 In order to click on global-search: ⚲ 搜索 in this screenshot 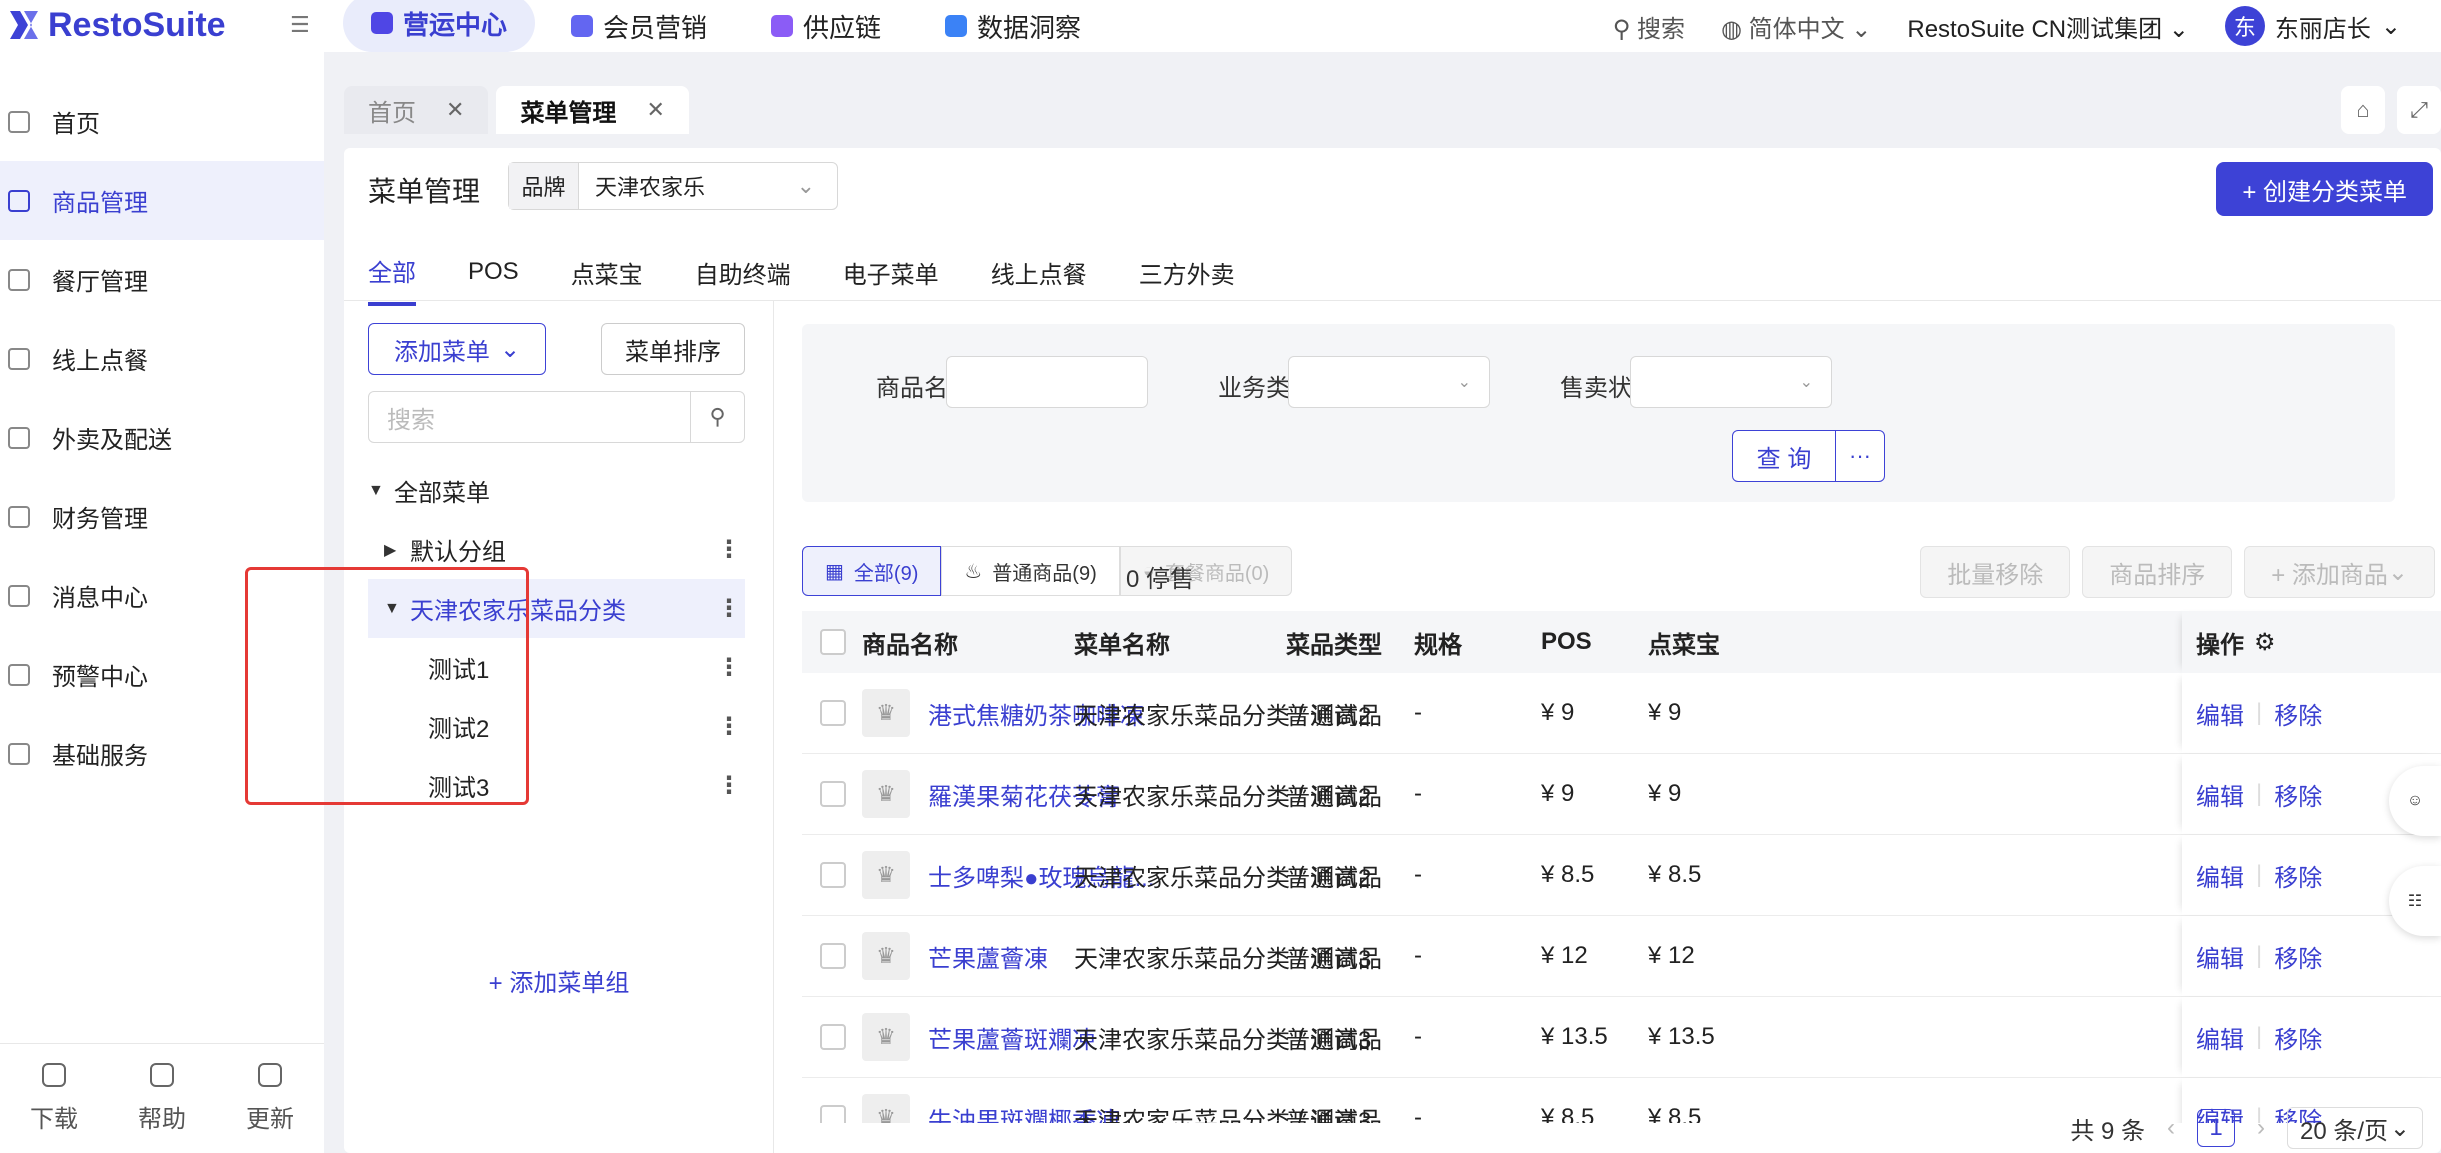, I will do `click(1649, 26)`.